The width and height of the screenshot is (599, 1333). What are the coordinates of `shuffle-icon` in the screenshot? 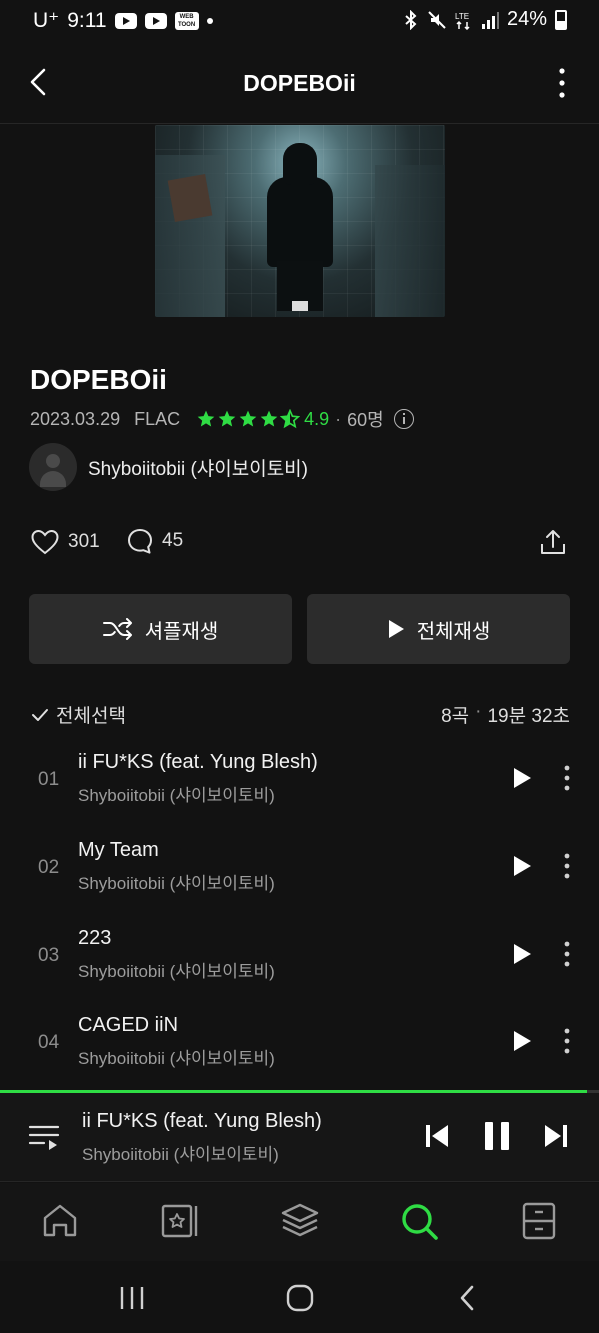 It's located at (117, 629).